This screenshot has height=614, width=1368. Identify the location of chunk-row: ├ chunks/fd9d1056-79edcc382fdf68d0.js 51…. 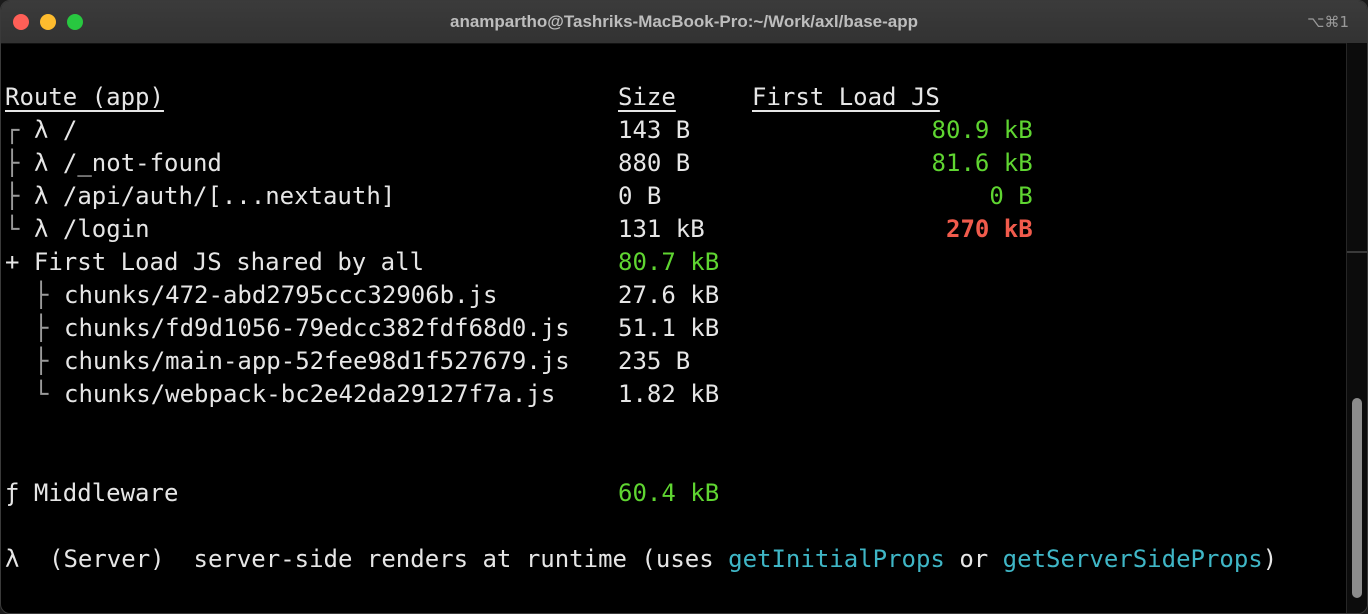
(362, 328).